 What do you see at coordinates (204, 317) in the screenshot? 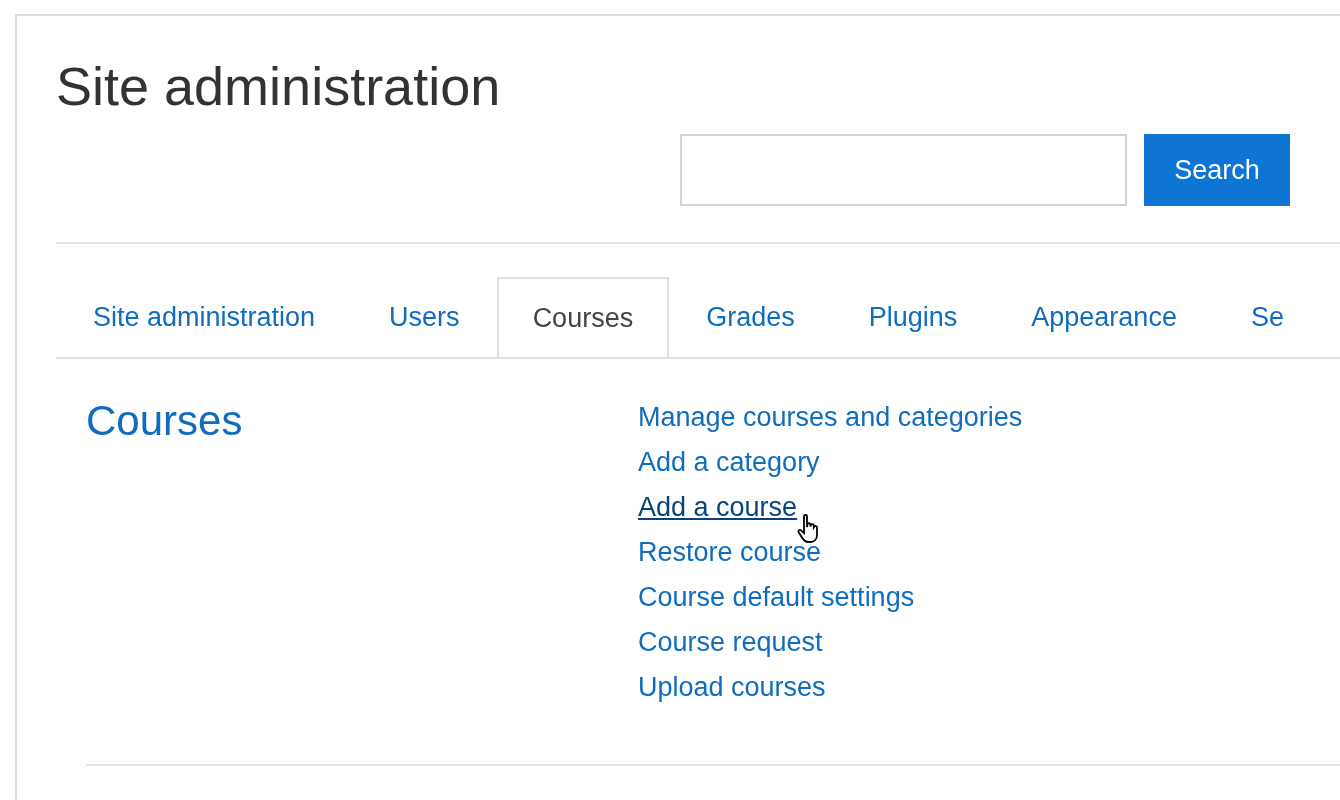
I see `tab: Site administration` at bounding box center [204, 317].